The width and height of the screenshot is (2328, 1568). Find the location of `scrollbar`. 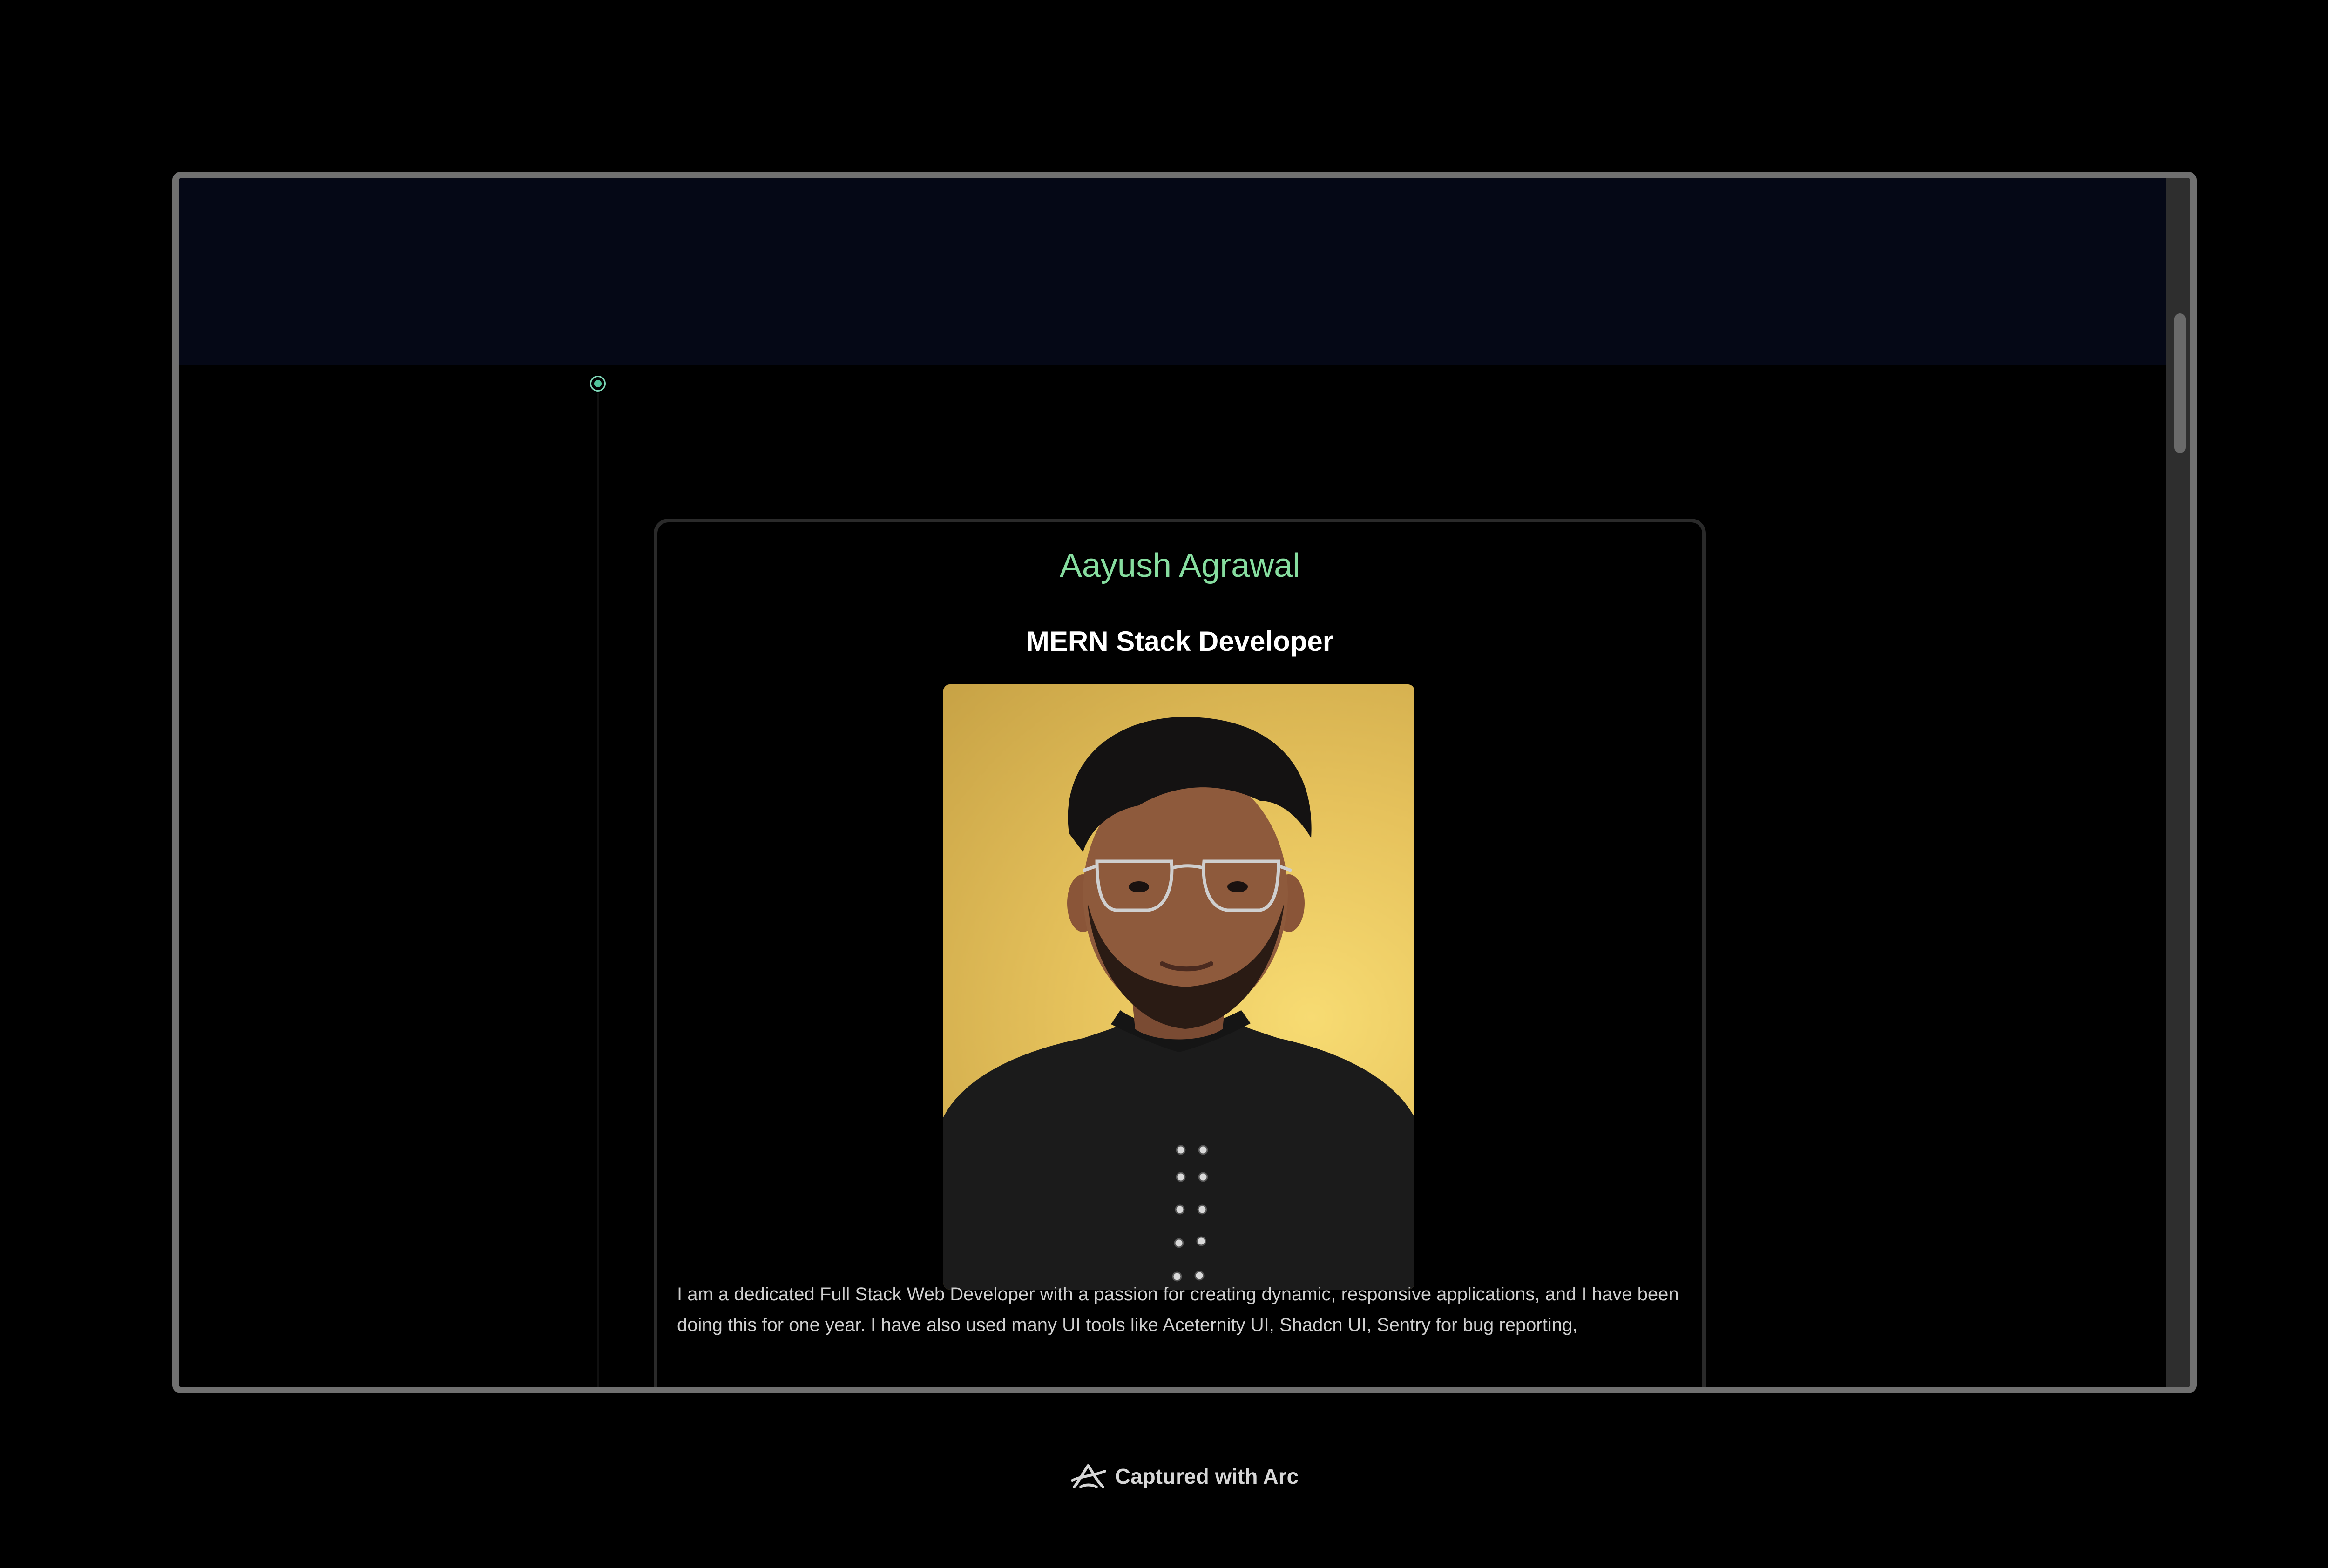

scrollbar is located at coordinates (2178, 782).